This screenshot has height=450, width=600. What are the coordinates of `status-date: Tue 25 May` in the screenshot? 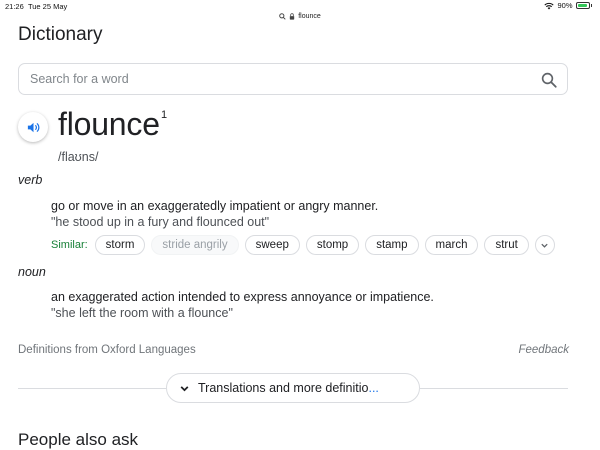 It's located at (47, 6).